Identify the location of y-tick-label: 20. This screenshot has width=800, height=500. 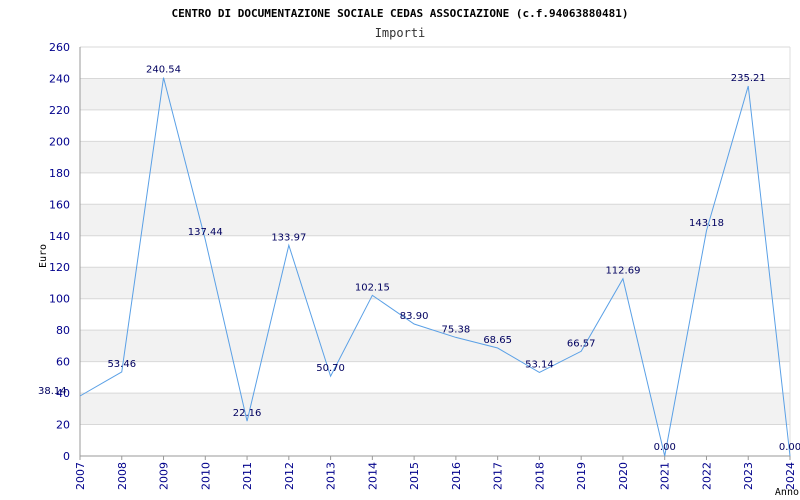
(63, 425).